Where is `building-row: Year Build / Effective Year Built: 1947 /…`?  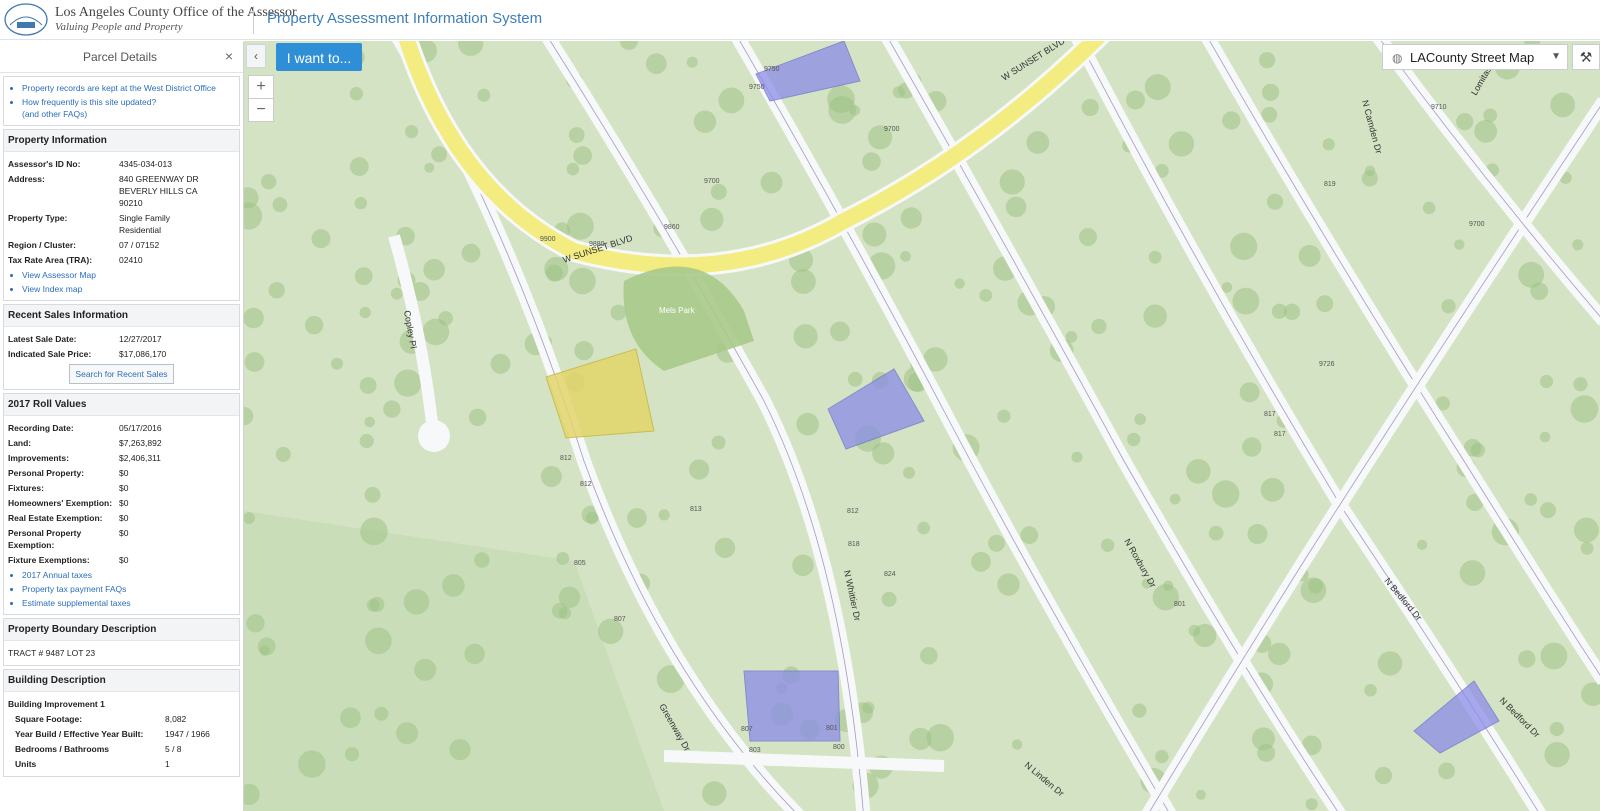 building-row: Year Build / Effective Year Built: 1947 /… is located at coordinates (121, 734).